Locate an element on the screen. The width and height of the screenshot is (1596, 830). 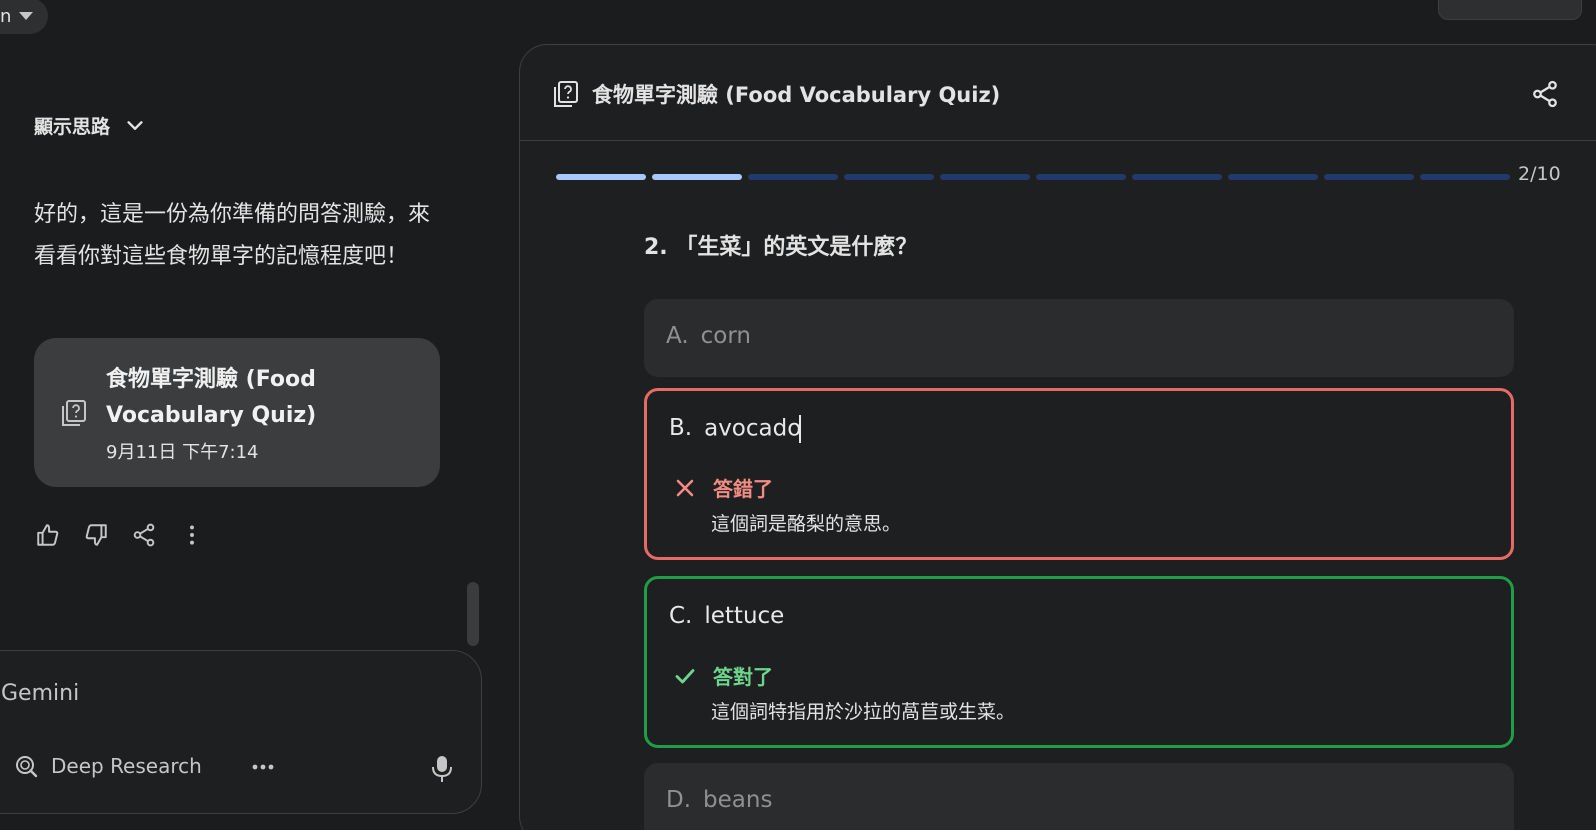
quiz-progress-bar is located at coordinates (1033, 177).